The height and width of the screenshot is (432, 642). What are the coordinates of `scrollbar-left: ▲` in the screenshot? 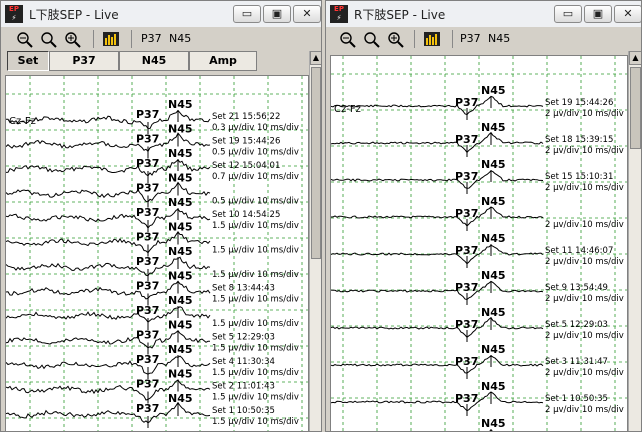 It's located at (315, 241).